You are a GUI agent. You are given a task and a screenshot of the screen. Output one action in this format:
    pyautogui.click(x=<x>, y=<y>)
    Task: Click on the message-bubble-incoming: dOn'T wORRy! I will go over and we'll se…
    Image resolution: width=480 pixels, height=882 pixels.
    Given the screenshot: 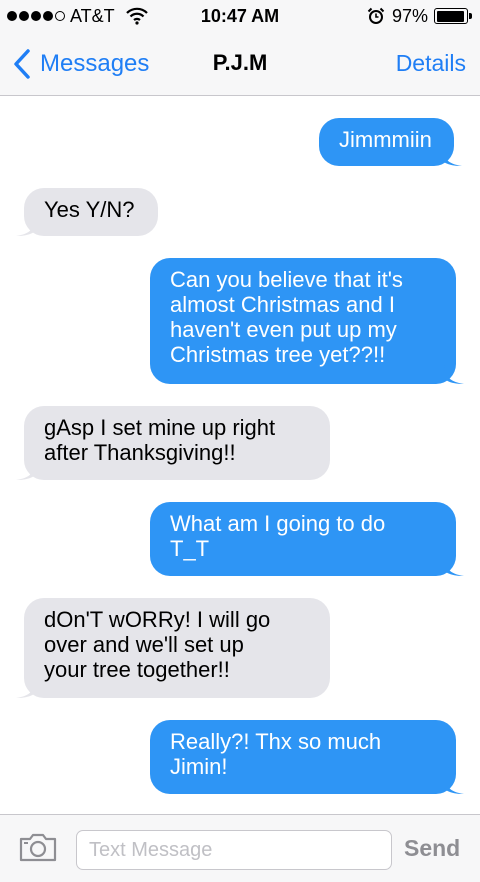 What is the action you would take?
    pyautogui.click(x=173, y=648)
    